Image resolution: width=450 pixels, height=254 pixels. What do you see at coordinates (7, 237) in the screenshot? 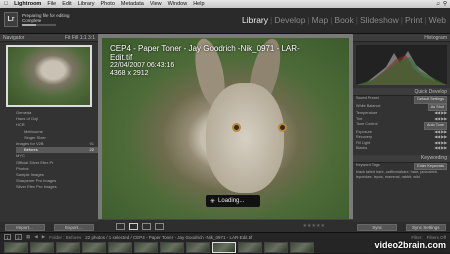
I see `monitor-1-button: 1` at bounding box center [7, 237].